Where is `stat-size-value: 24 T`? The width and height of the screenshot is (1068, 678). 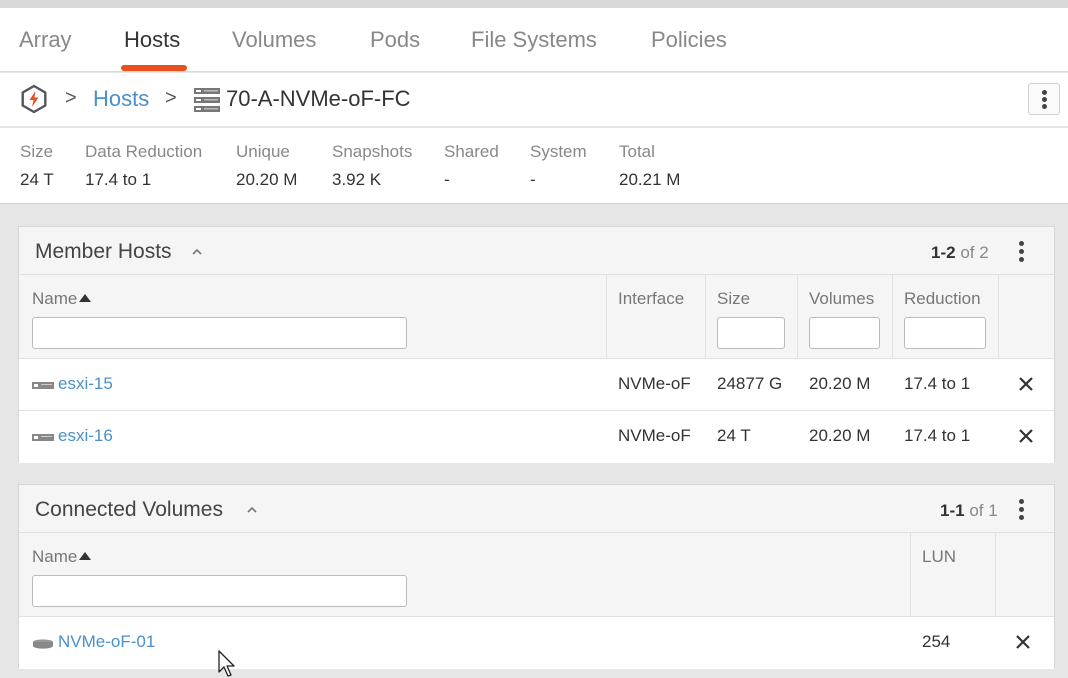
stat-size-value: 24 T is located at coordinates (37, 179).